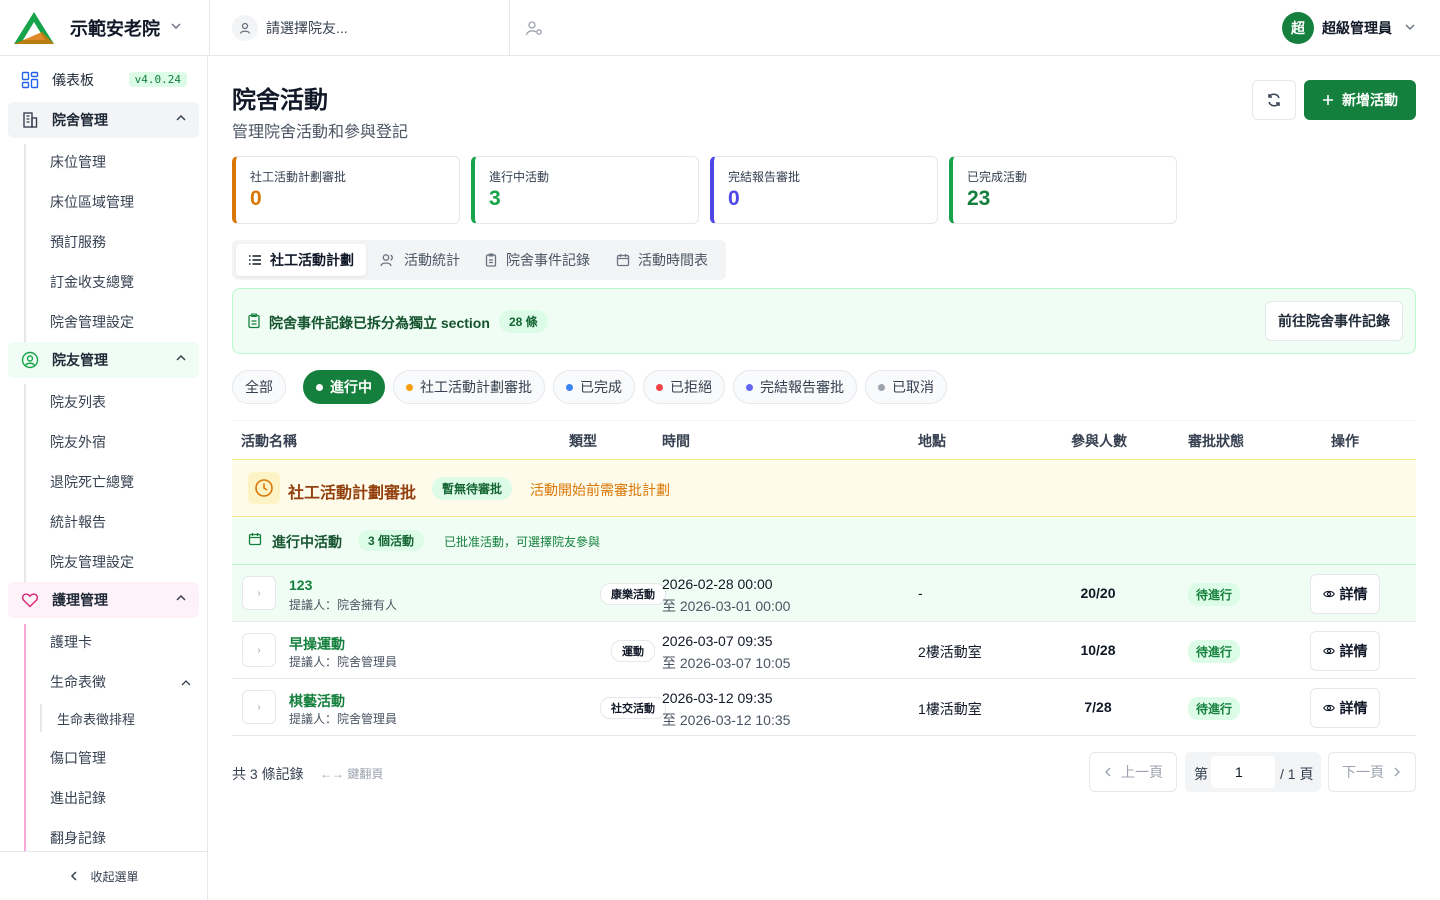 This screenshot has width=1440, height=900. What do you see at coordinates (34, 27) in the screenshot?
I see `logo-icon` at bounding box center [34, 27].